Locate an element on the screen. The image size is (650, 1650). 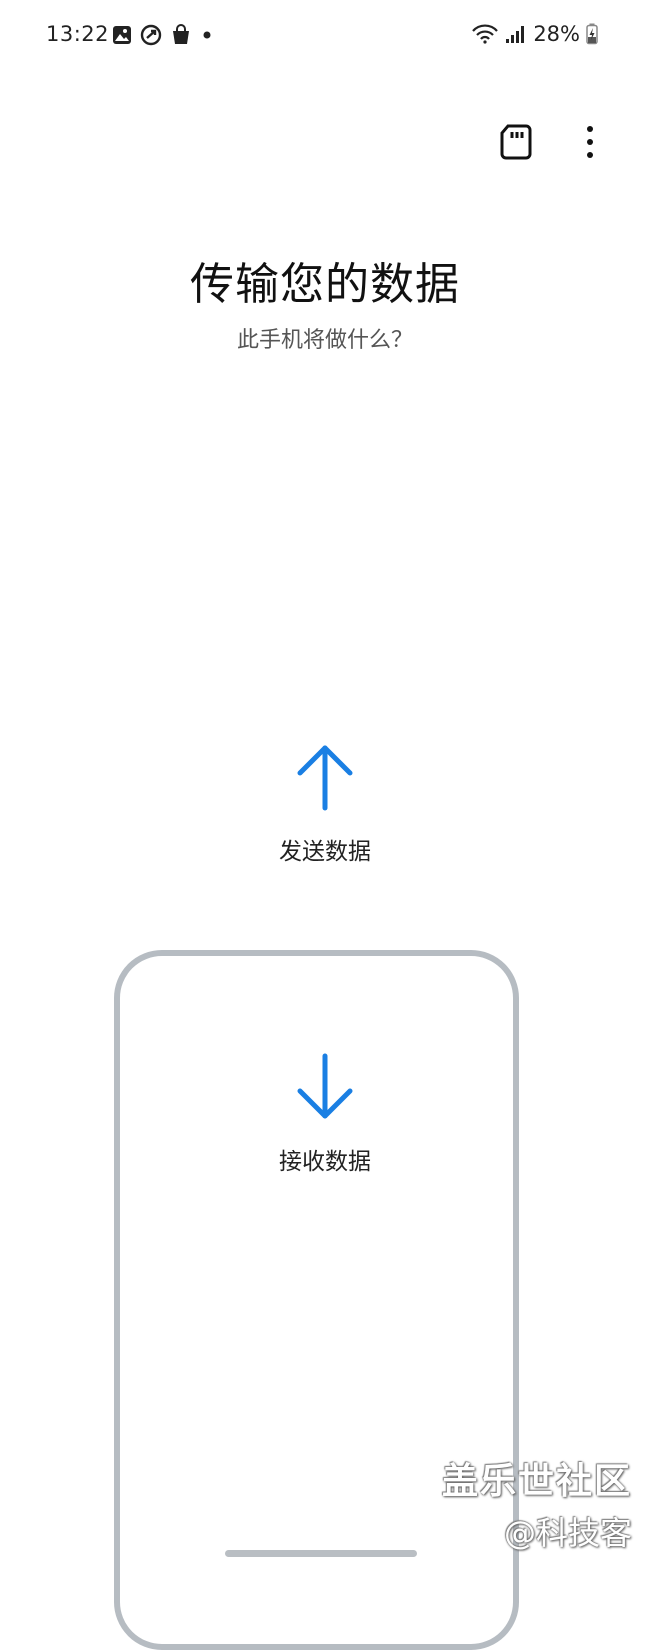
status-icons-left is located at coordinates (163, 35).